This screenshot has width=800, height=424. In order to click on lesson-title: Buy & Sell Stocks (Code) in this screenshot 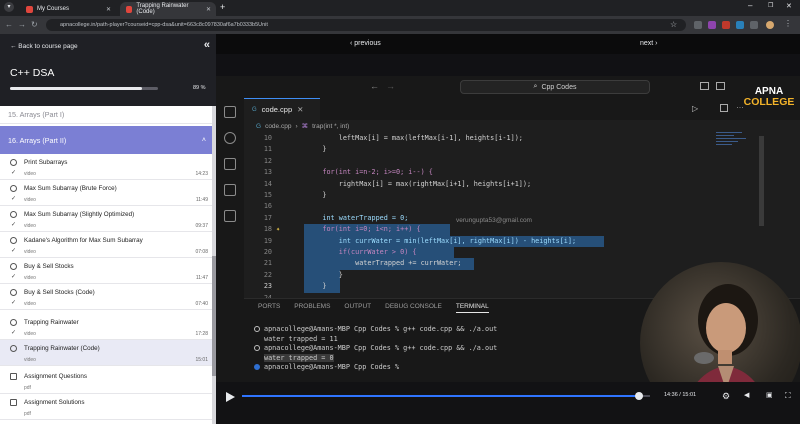, I will do `click(59, 292)`.